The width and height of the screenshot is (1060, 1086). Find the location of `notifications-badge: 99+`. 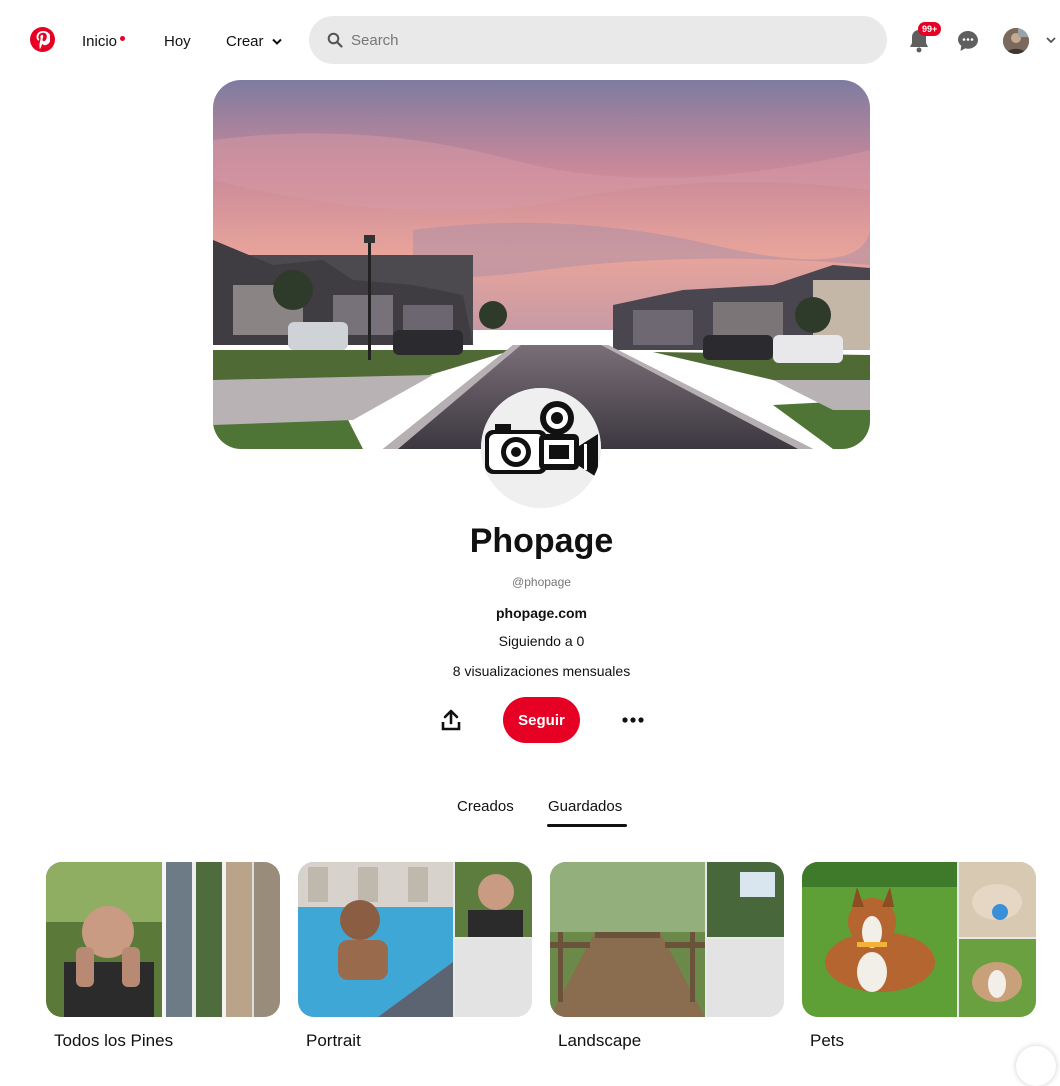

notifications-badge: 99+ is located at coordinates (930, 29).